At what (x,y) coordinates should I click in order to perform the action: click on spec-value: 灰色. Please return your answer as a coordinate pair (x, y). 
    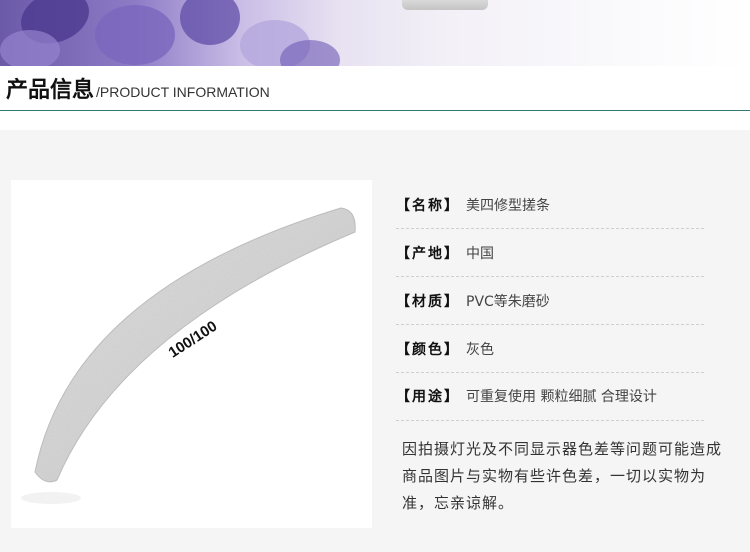
    Looking at the image, I should click on (480, 350).